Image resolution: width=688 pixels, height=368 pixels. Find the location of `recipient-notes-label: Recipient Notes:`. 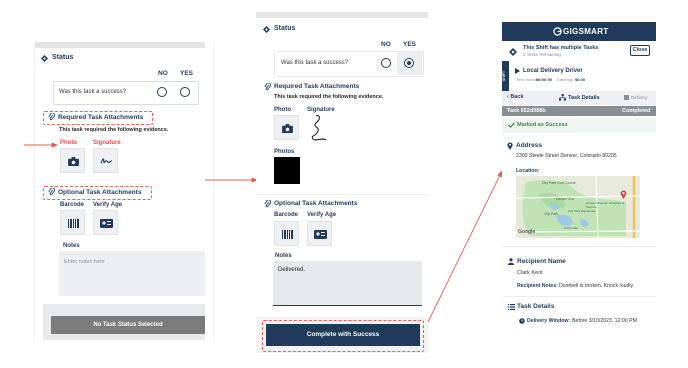

recipient-notes-label: Recipient Notes: is located at coordinates (537, 286).